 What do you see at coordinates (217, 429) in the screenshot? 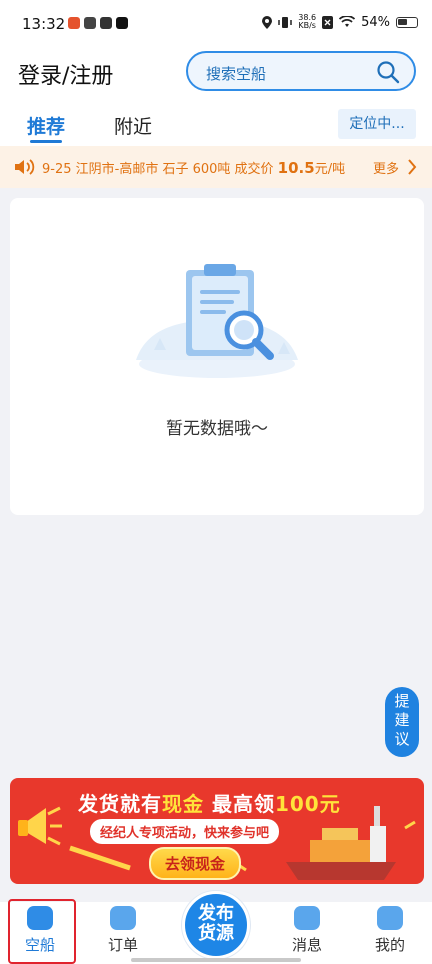
I see `empty-state-message: 暂无数据哦～` at bounding box center [217, 429].